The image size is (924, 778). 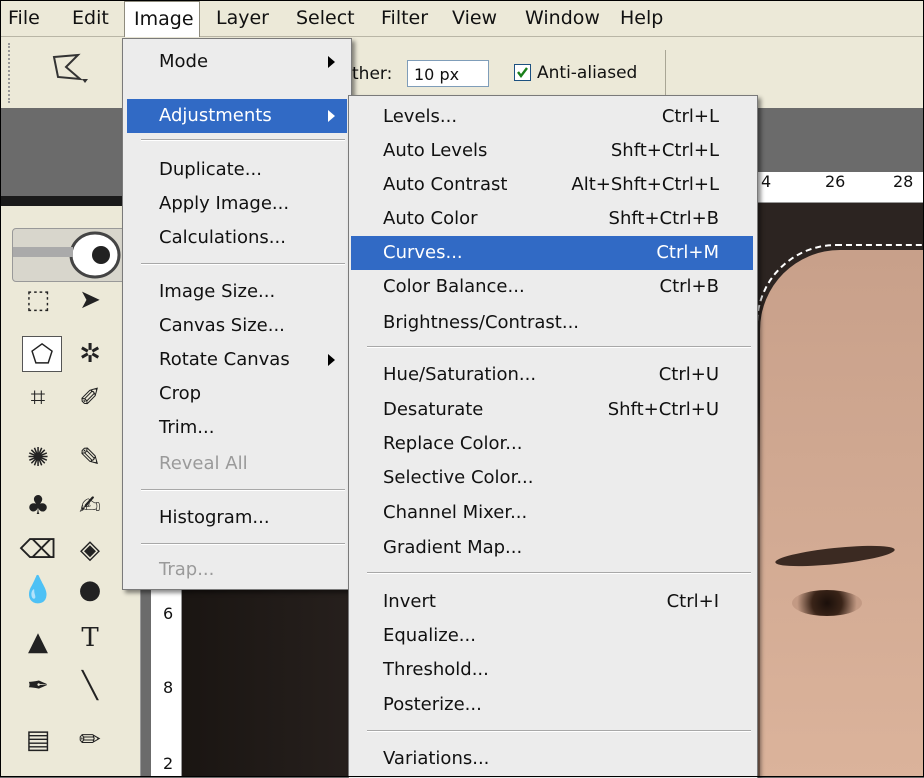 I want to click on menu-item-shortcut: Alt+Shft+Ctrl+L, so click(x=645, y=184).